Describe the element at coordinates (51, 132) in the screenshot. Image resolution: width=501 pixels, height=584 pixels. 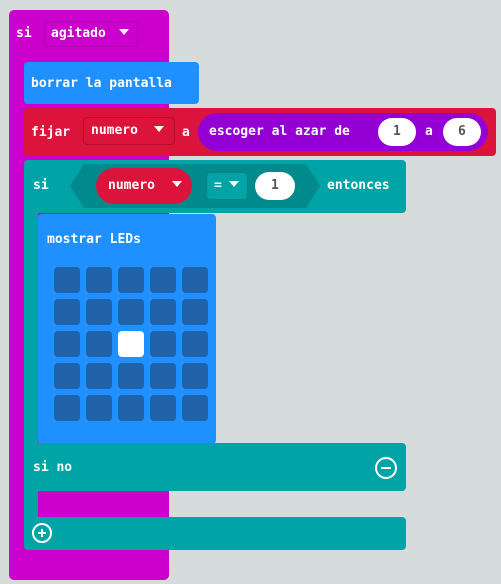
I see `set-keyword: fijar` at that location.